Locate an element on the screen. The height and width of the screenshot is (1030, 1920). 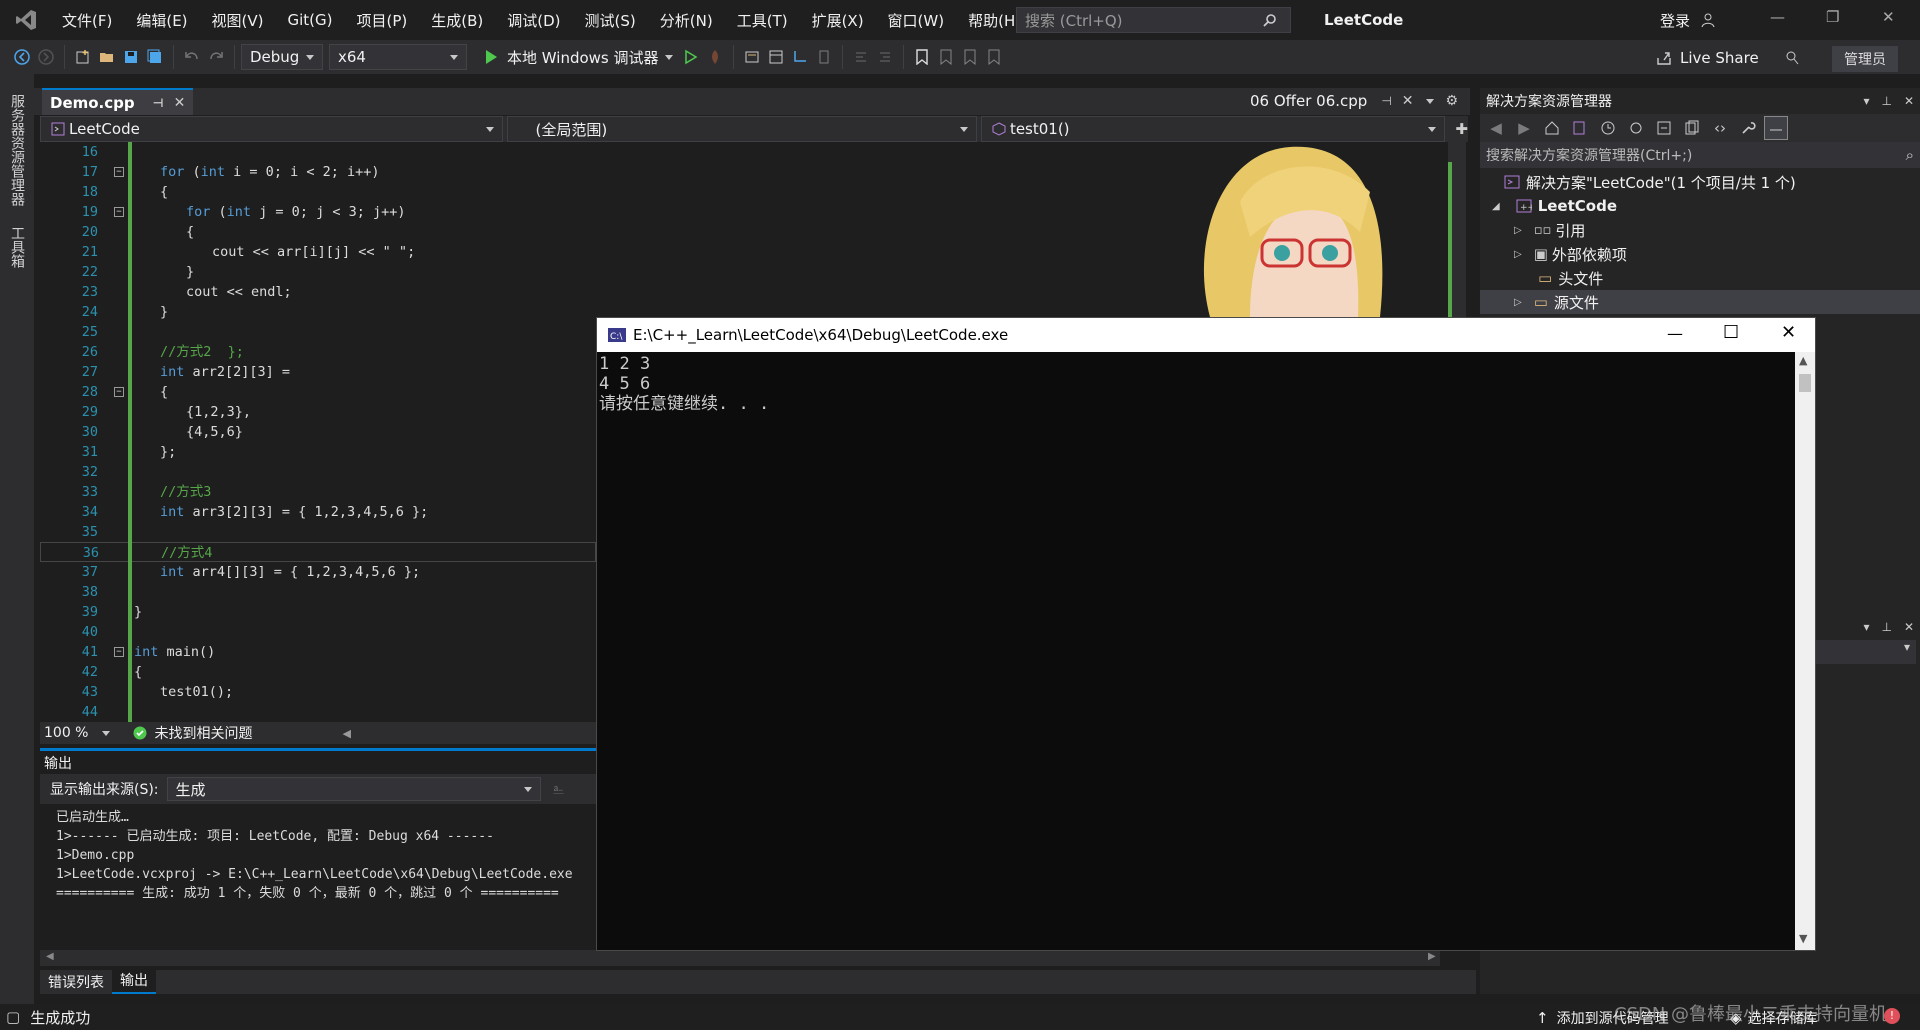
scroll-up-arrow: ▲ is located at coordinates (1803, 360).